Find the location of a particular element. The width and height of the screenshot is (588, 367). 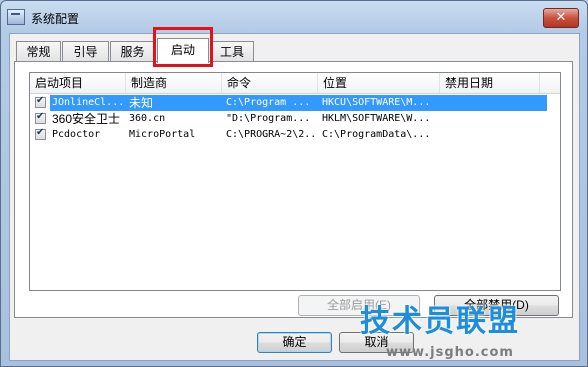

item-name: Pcdoctor is located at coordinates (76, 134).